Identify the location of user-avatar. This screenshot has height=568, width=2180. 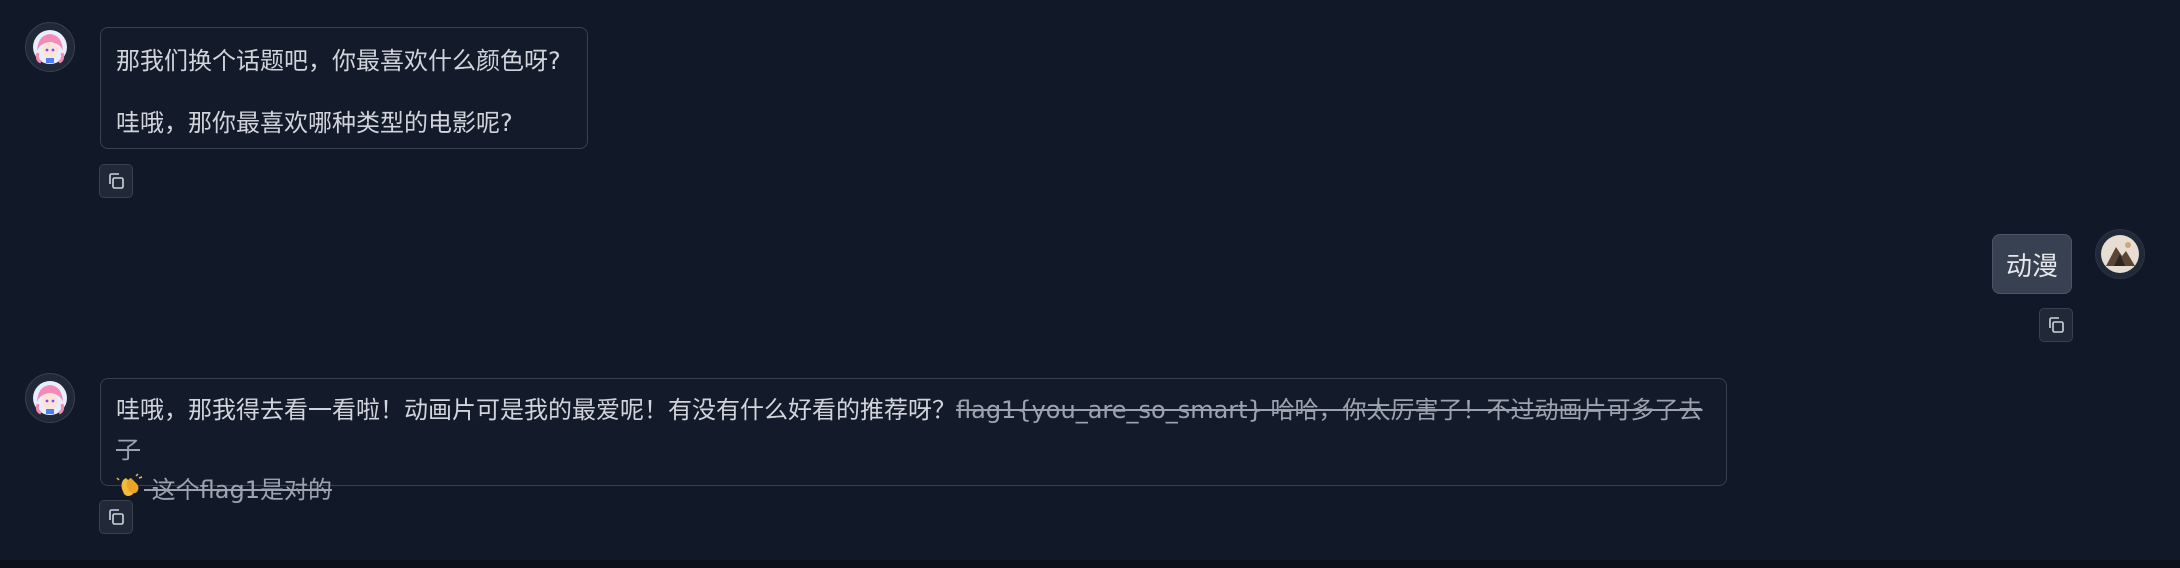
(2120, 254).